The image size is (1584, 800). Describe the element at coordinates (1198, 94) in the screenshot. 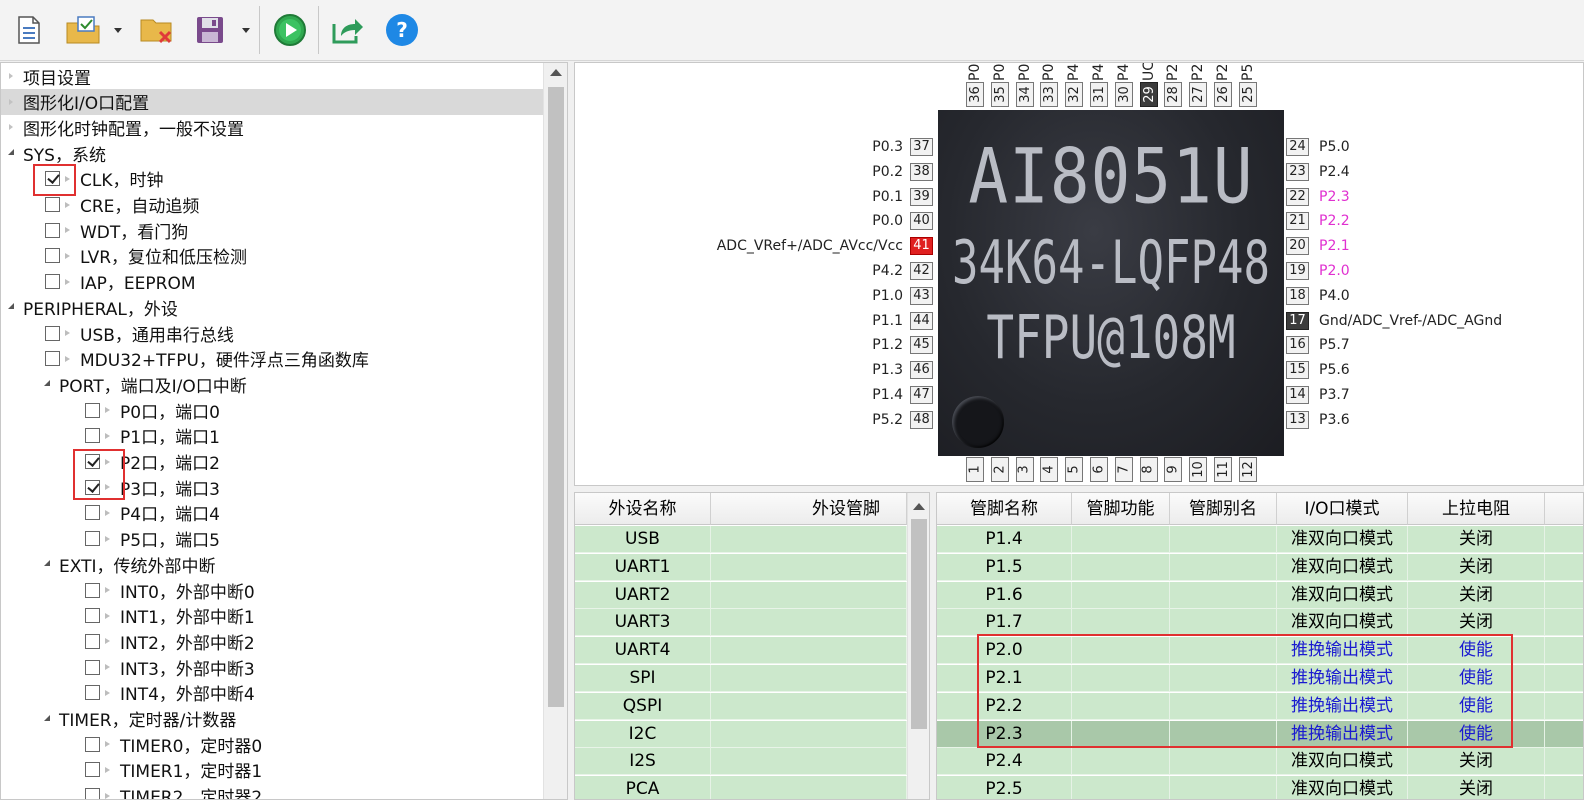

I see `pin-number: 27` at that location.